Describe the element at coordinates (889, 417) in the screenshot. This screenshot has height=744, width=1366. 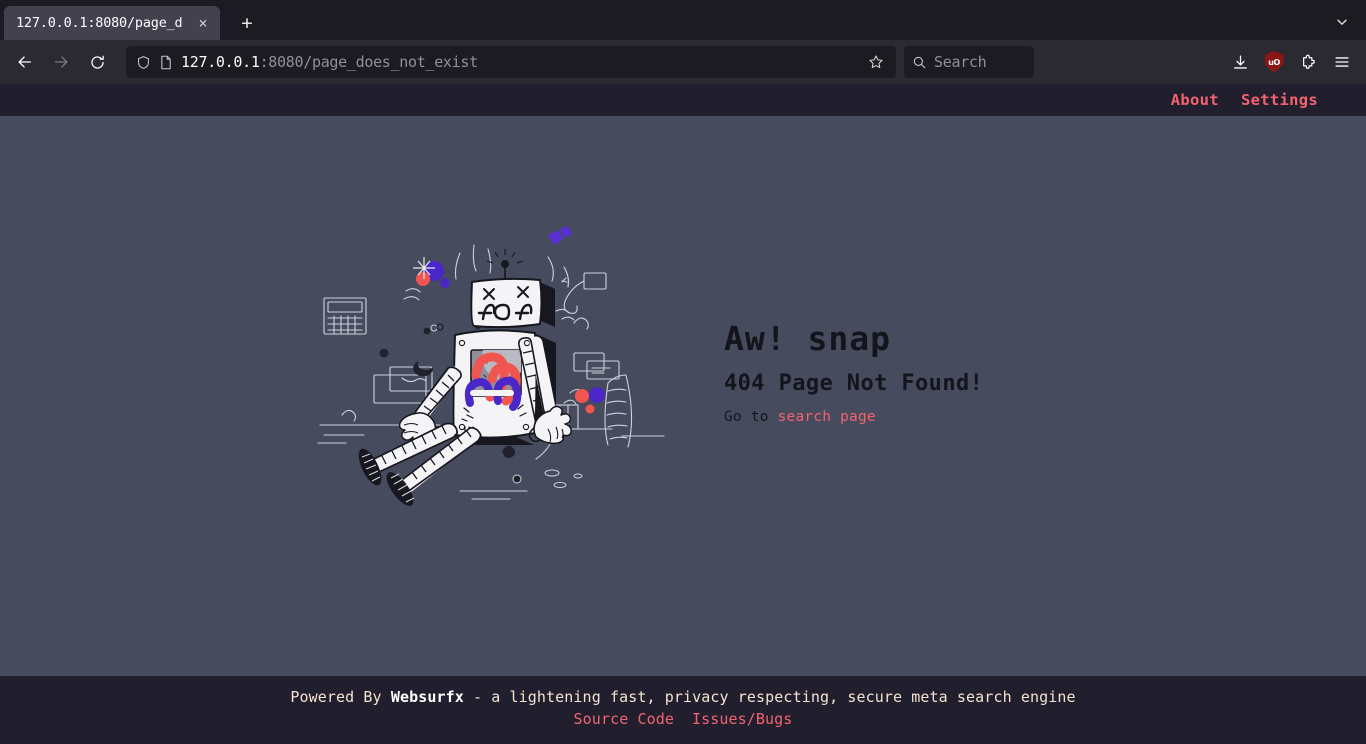
I see `goto-search-line: Go to search page` at that location.